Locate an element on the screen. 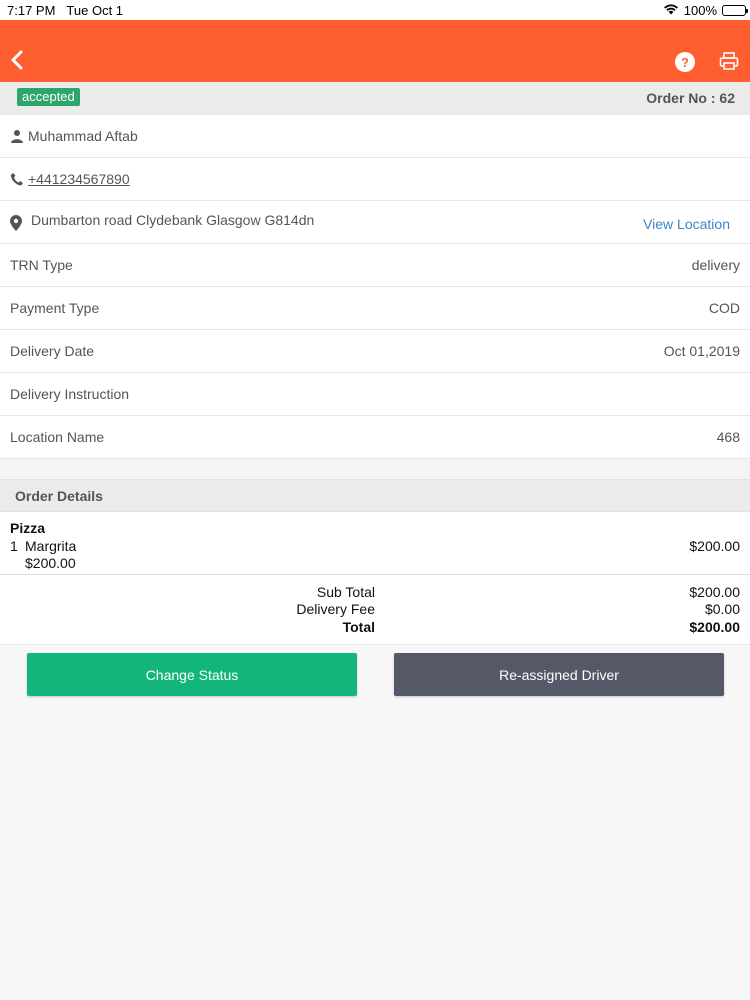  item-quantity: 1 is located at coordinates (14, 546).